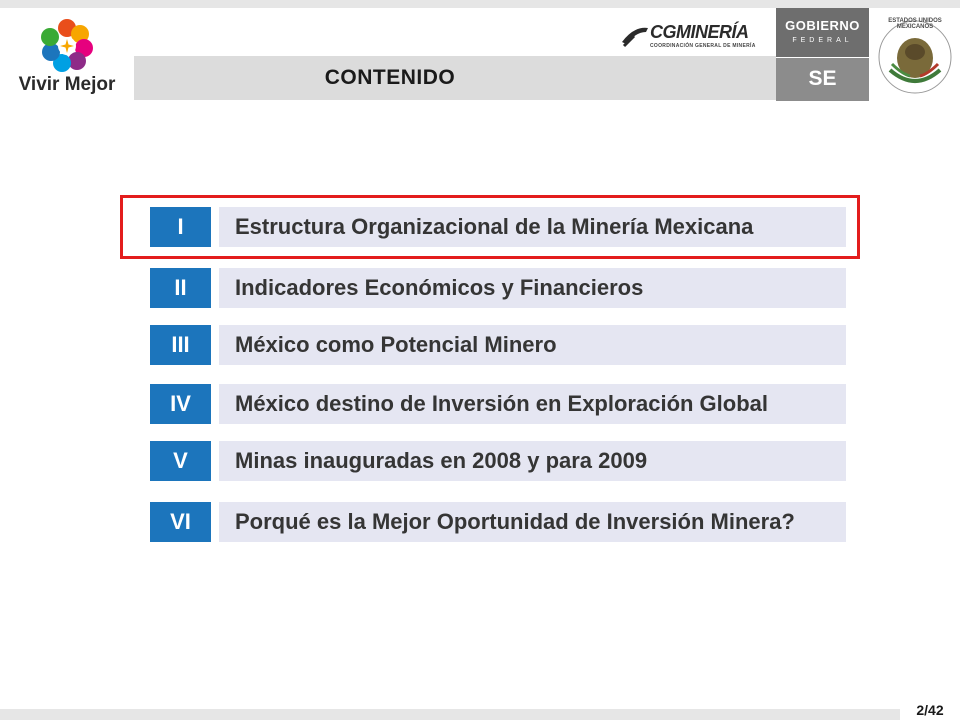 The height and width of the screenshot is (720, 960). Describe the element at coordinates (180, 345) in the screenshot. I see `item-numeral: III` at that location.